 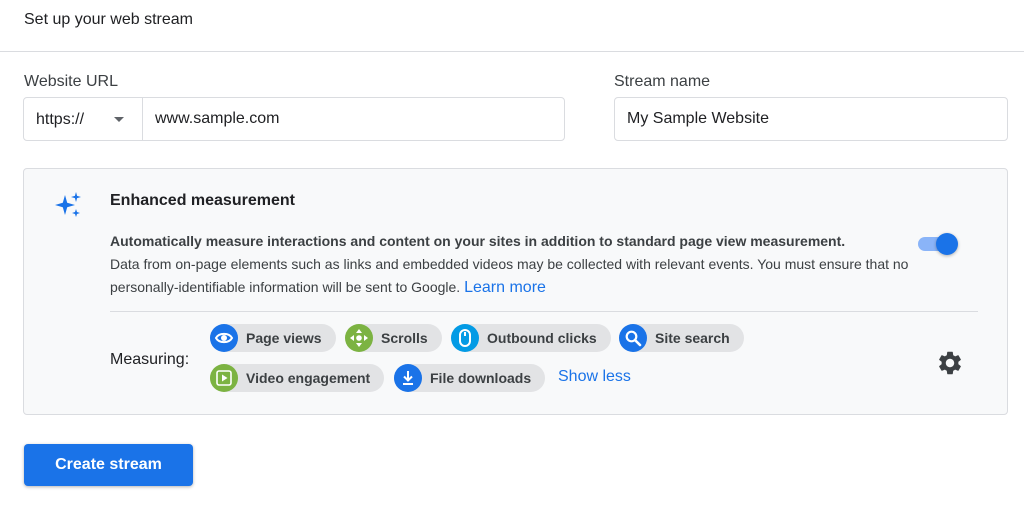 What do you see at coordinates (354, 119) in the screenshot?
I see `website-url-input` at bounding box center [354, 119].